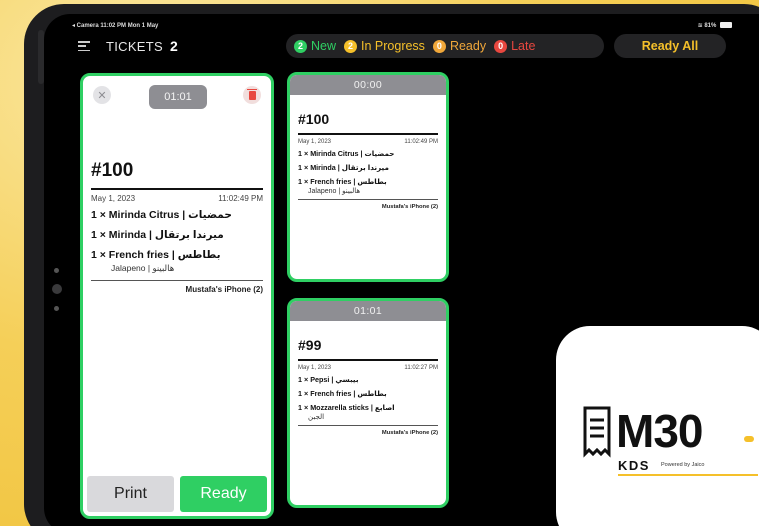 The height and width of the screenshot is (526, 759). Describe the element at coordinates (688, 475) in the screenshot. I see `logo-underline` at that location.